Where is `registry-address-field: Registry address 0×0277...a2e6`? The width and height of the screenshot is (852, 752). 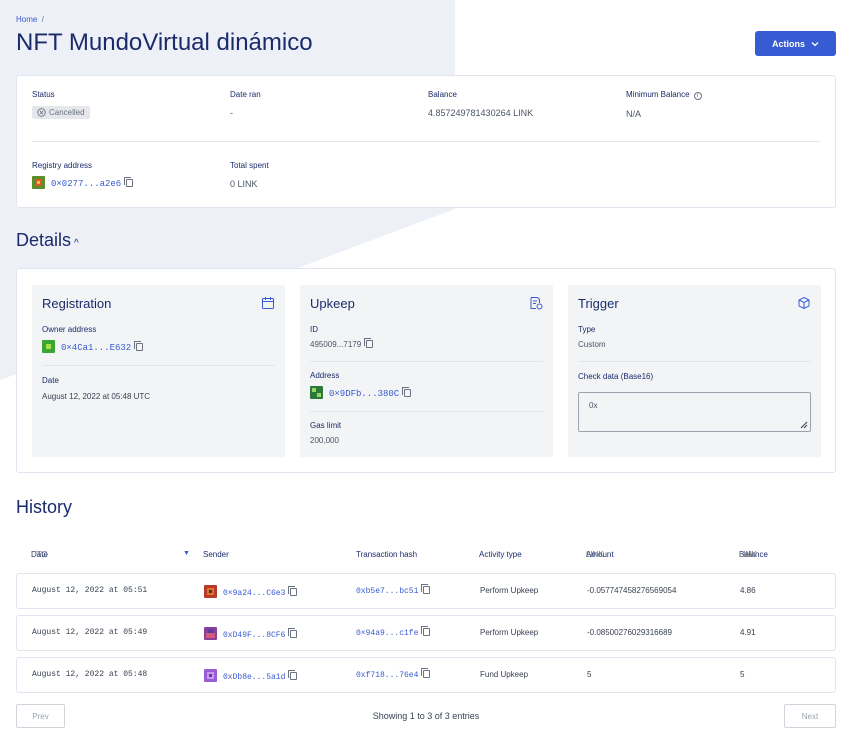 registry-address-field: Registry address 0×0277...a2e6 is located at coordinates (83, 175).